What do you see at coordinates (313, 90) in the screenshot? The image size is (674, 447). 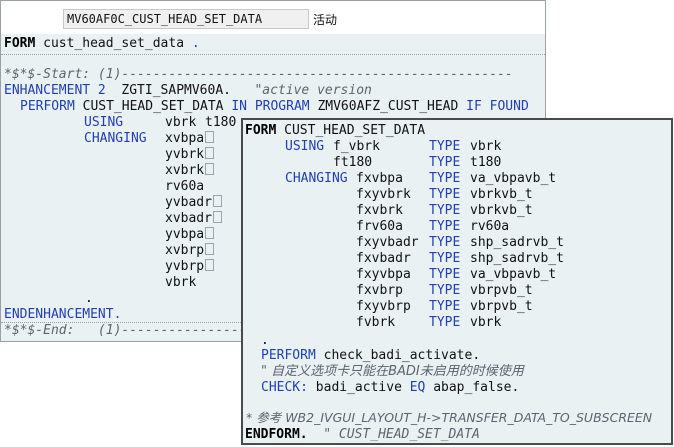 I see `enhancement-comment: "active version` at bounding box center [313, 90].